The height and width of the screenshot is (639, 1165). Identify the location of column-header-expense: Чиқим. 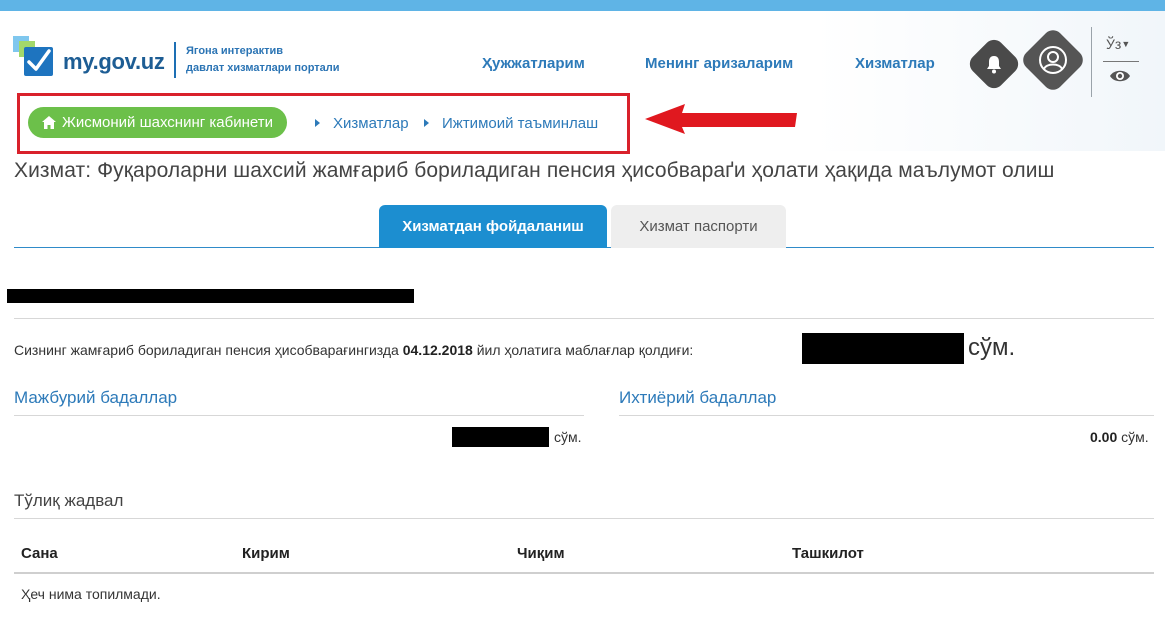
(541, 553).